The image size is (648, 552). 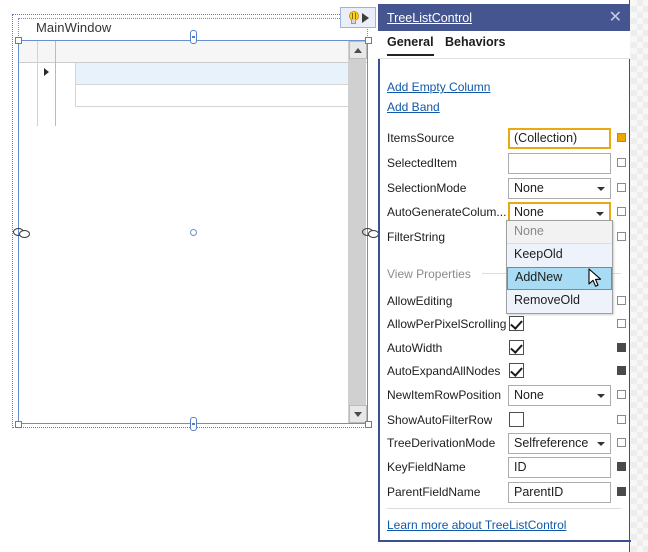 I want to click on property-value: ParentID, so click(x=539, y=492).